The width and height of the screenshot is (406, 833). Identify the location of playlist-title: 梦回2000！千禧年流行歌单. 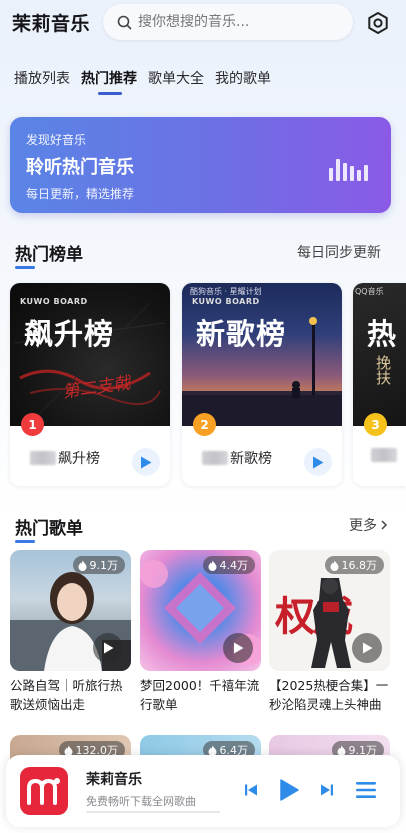
(200, 695).